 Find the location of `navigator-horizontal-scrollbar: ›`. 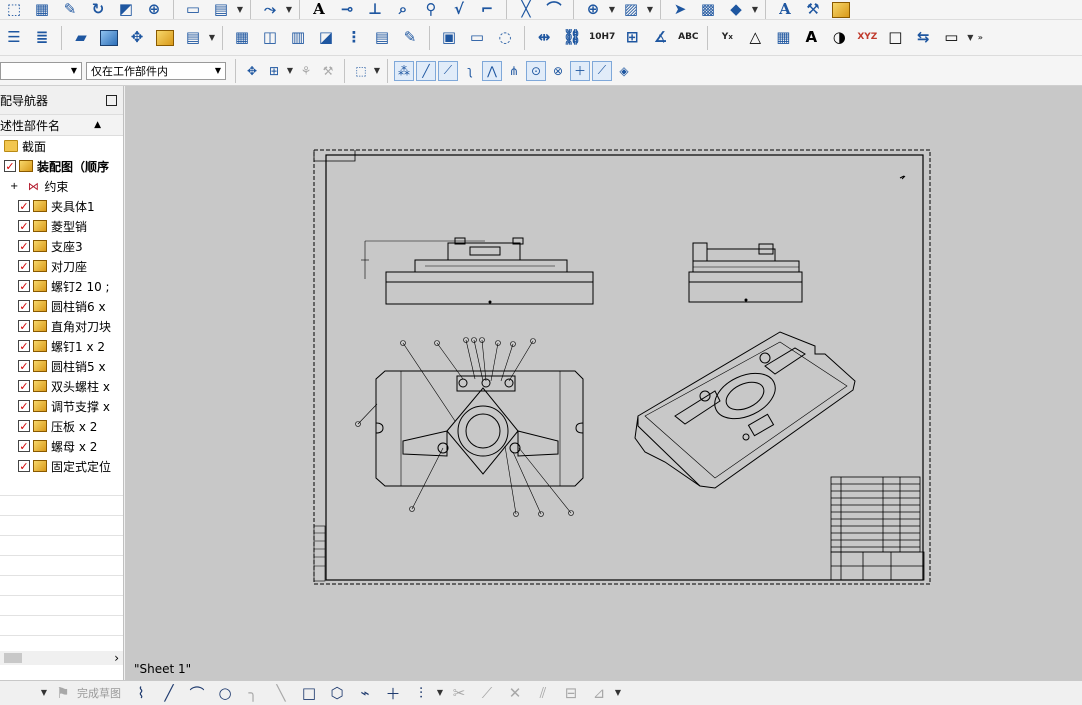

navigator-horizontal-scrollbar: › is located at coordinates (61, 658).